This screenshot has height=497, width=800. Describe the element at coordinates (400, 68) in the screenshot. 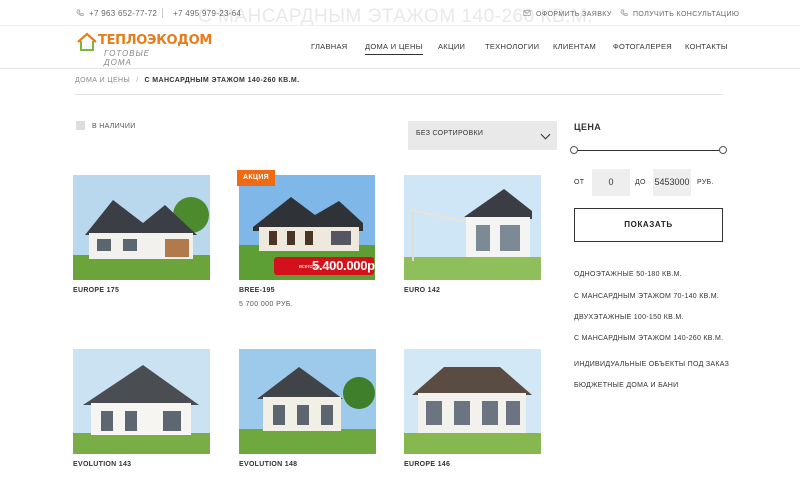

I see `header-divider` at that location.